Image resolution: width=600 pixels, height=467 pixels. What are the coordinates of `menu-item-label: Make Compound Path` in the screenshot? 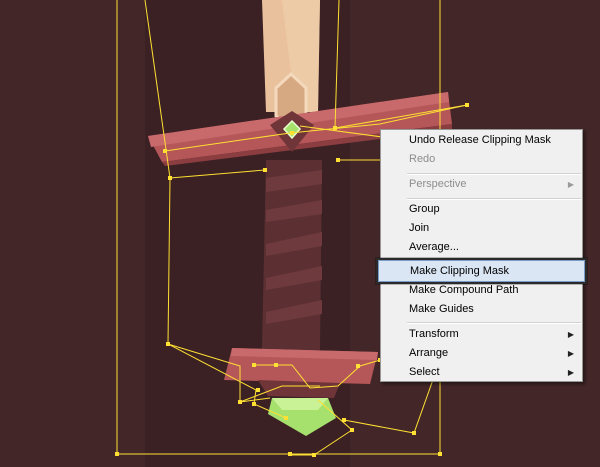 It's located at (464, 290).